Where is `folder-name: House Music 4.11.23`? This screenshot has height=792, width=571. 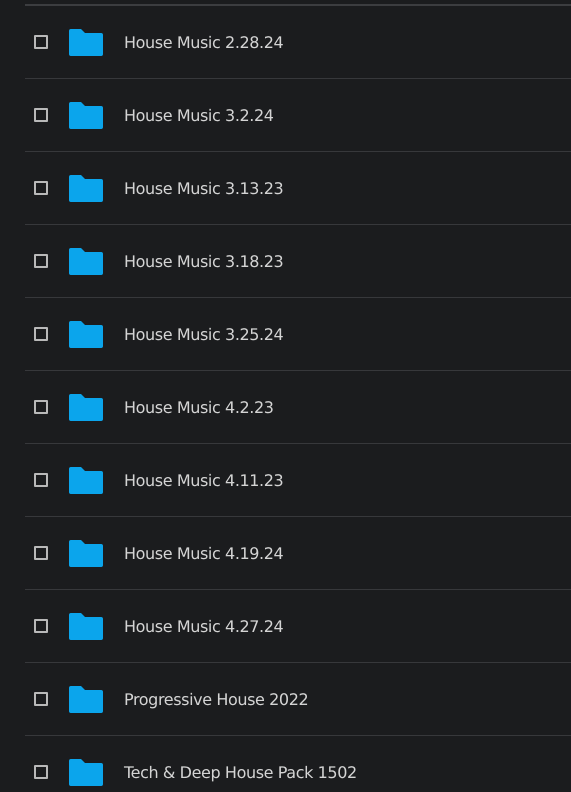
folder-name: House Music 4.11.23 is located at coordinates (204, 480).